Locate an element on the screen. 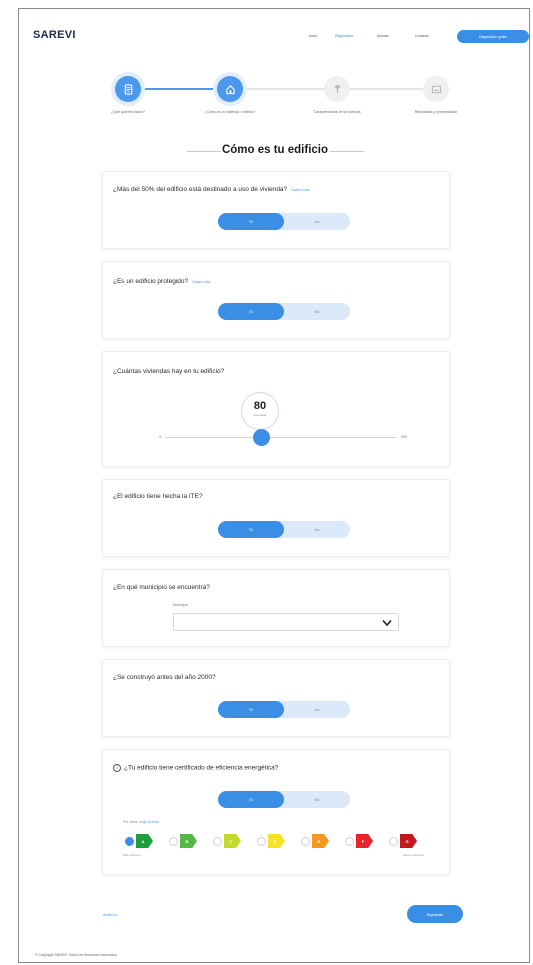 This screenshot has height=965, width=533. energy-radio-e is located at coordinates (305, 841).